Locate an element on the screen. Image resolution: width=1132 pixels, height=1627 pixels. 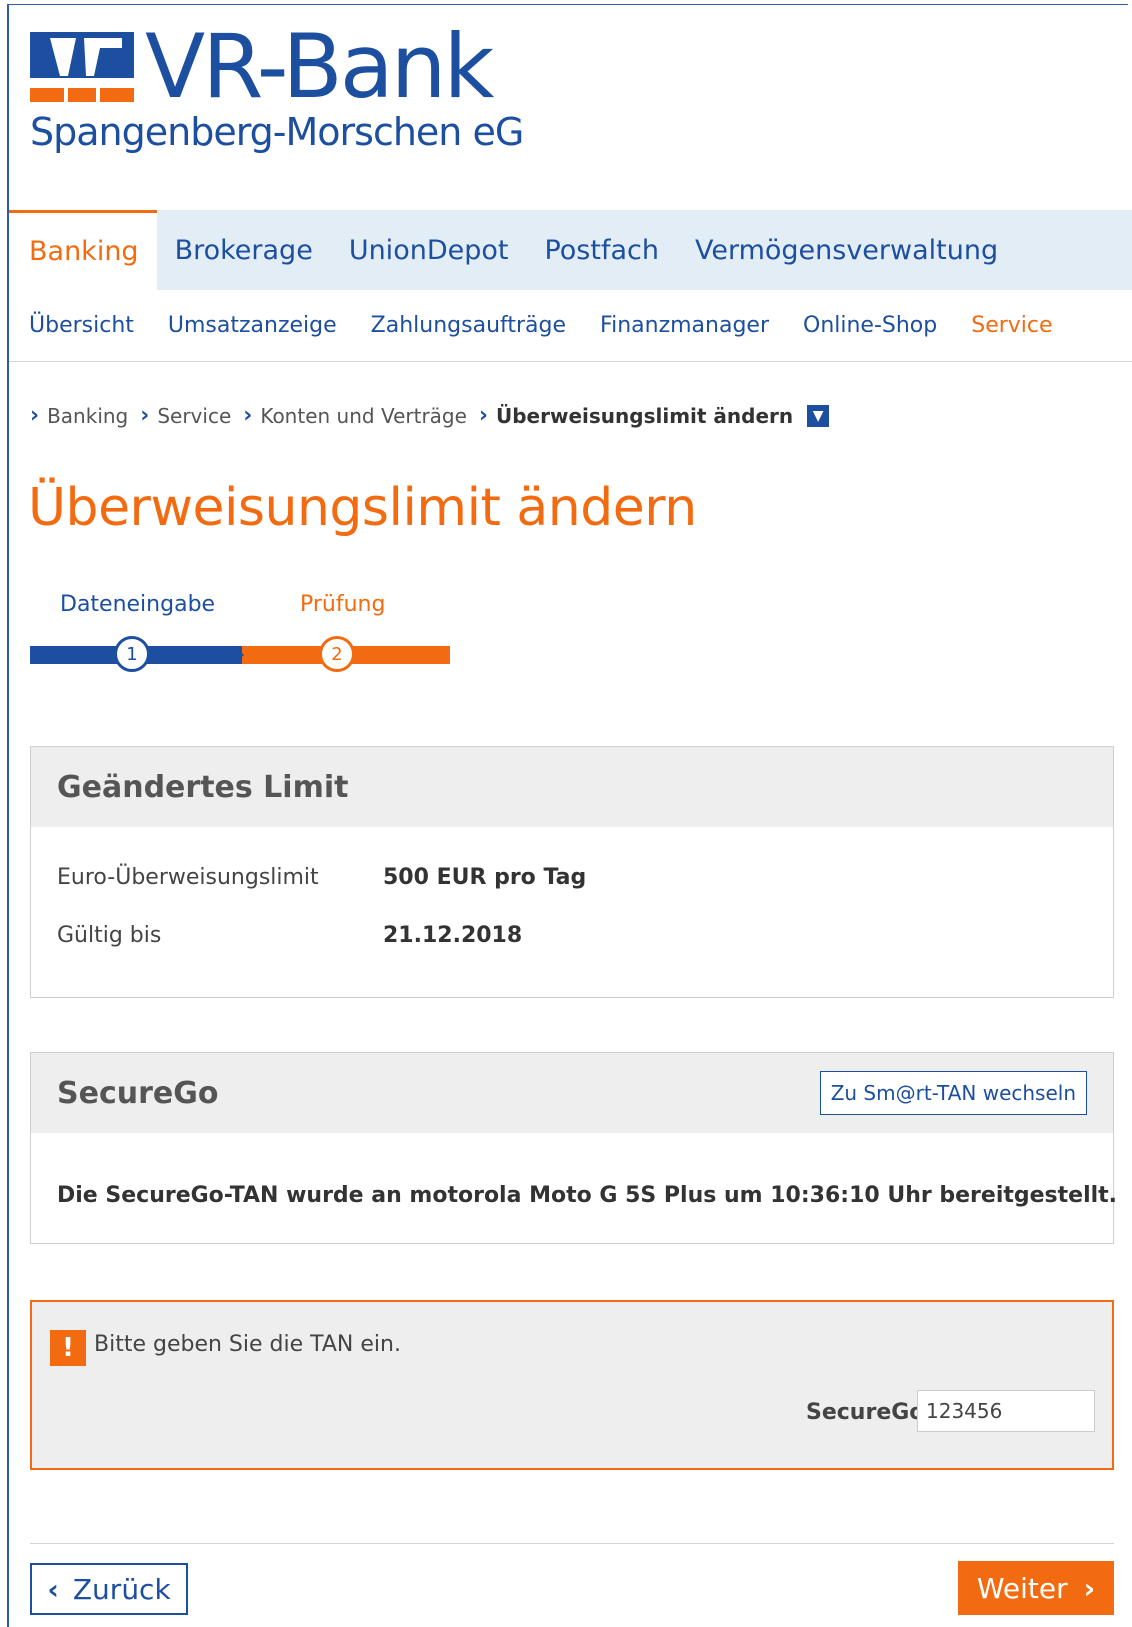
bank-name: VR-Bank is located at coordinates (319, 66).